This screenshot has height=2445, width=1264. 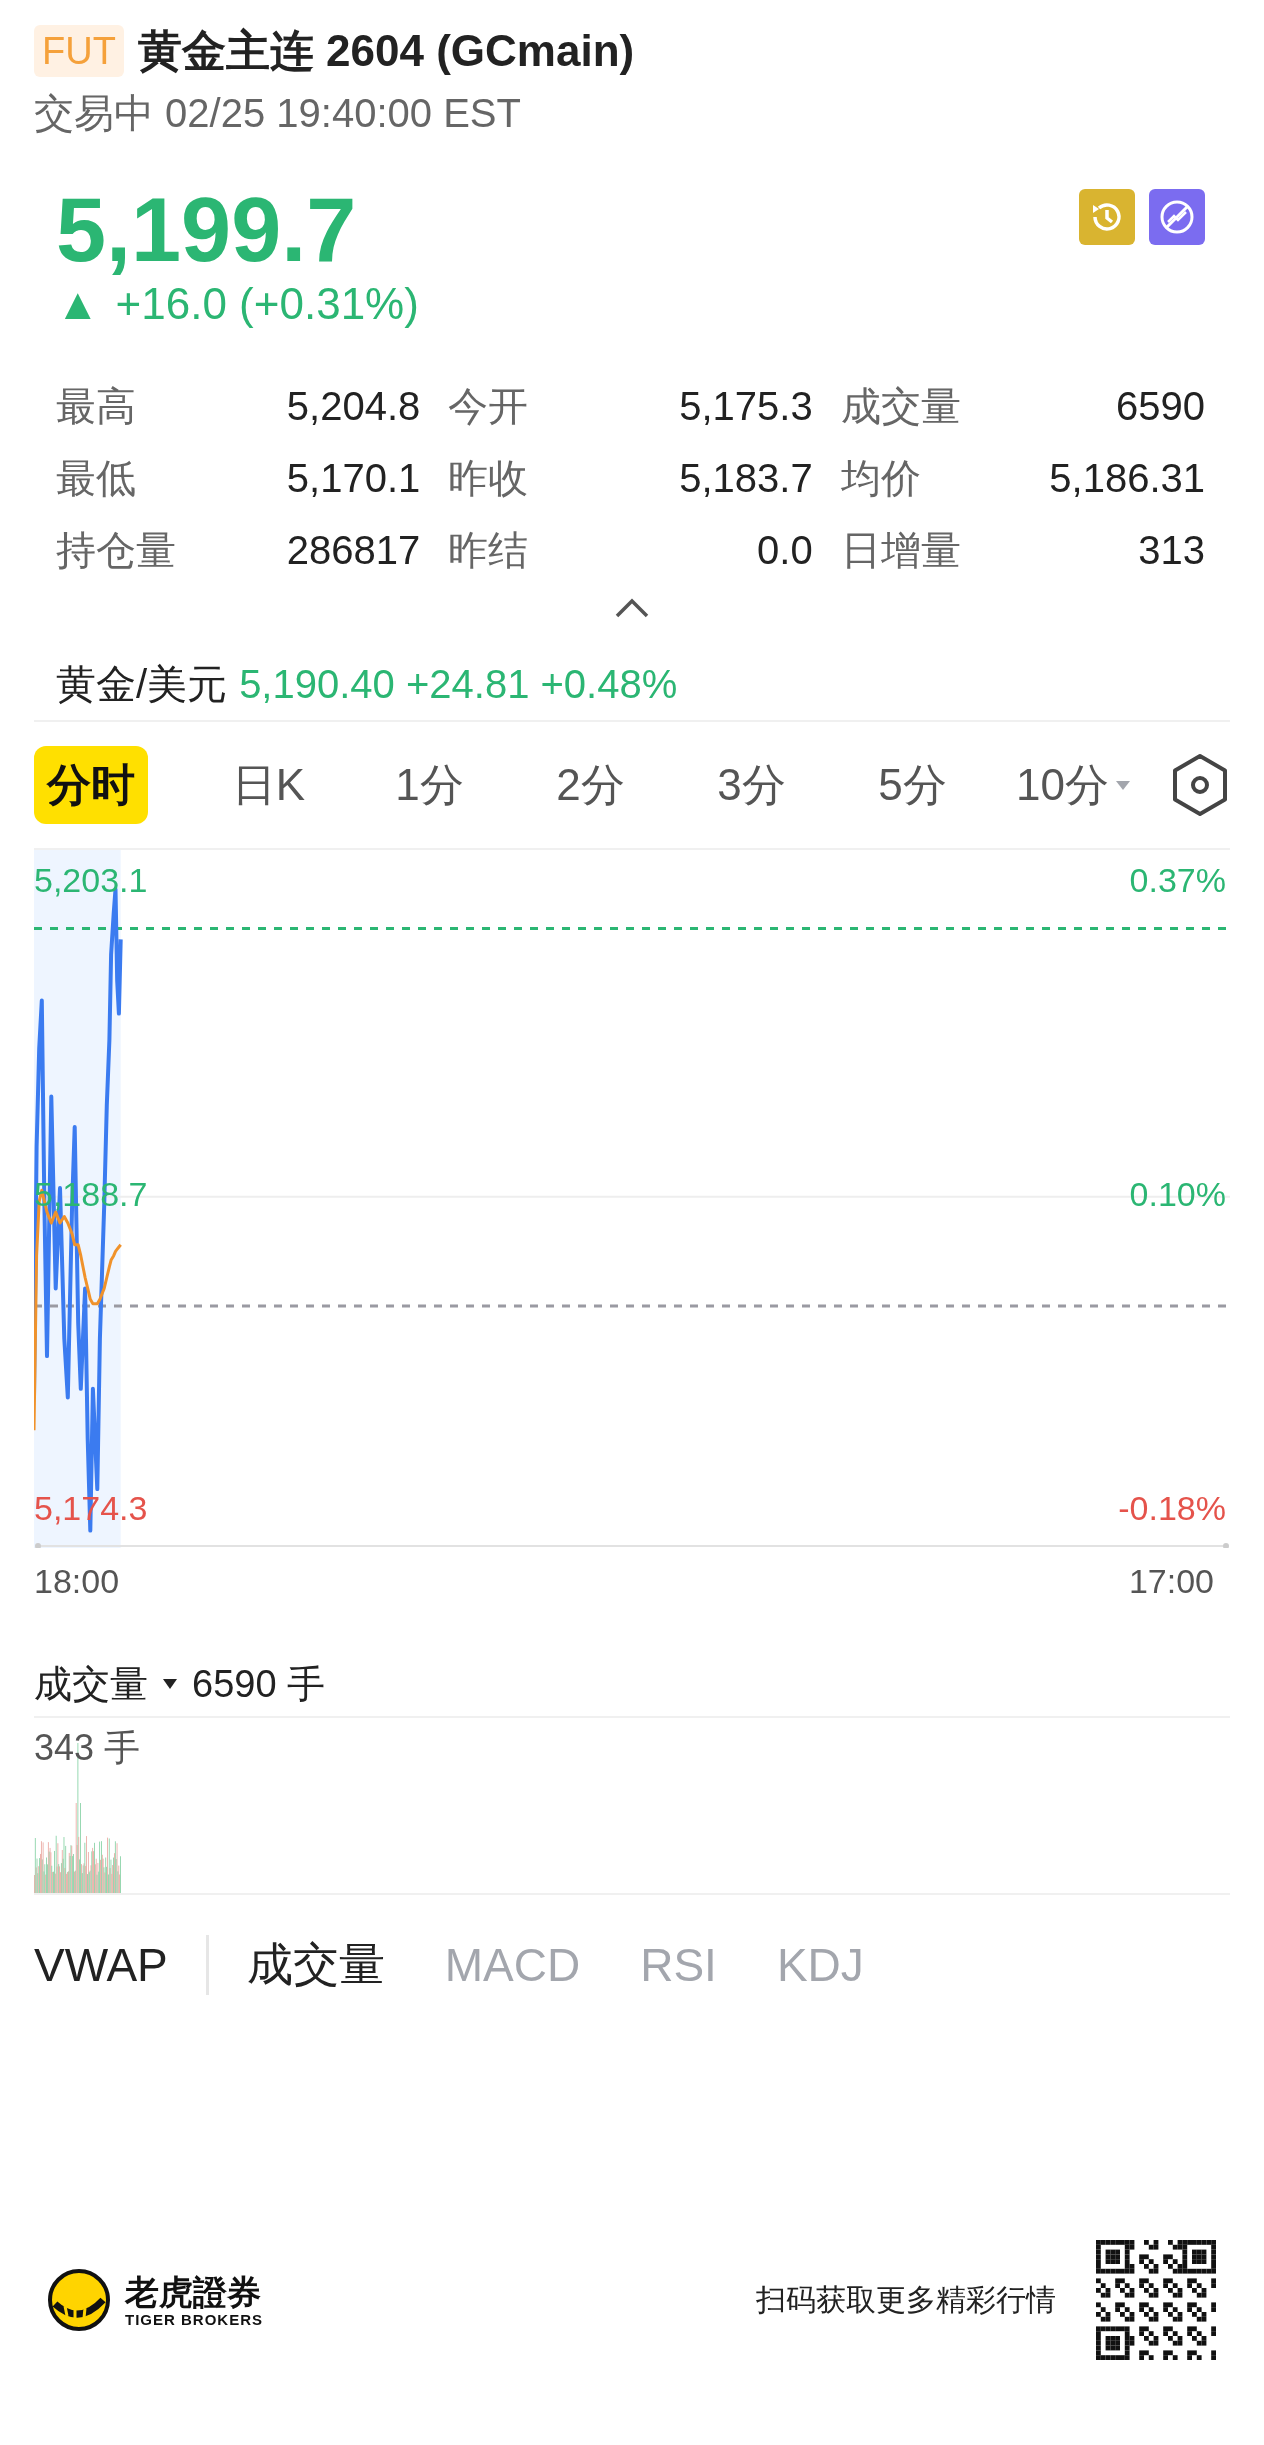 I want to click on market-badge: FUT, so click(x=79, y=51).